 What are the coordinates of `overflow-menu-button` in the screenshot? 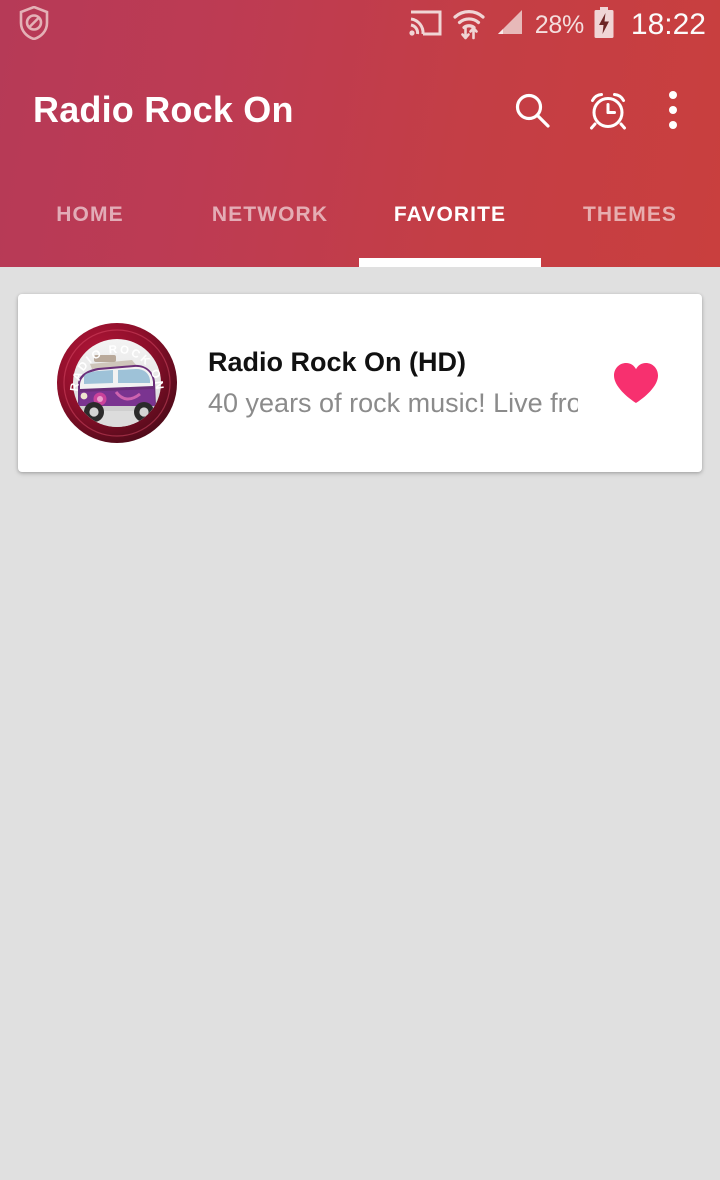 It's located at (673, 110).